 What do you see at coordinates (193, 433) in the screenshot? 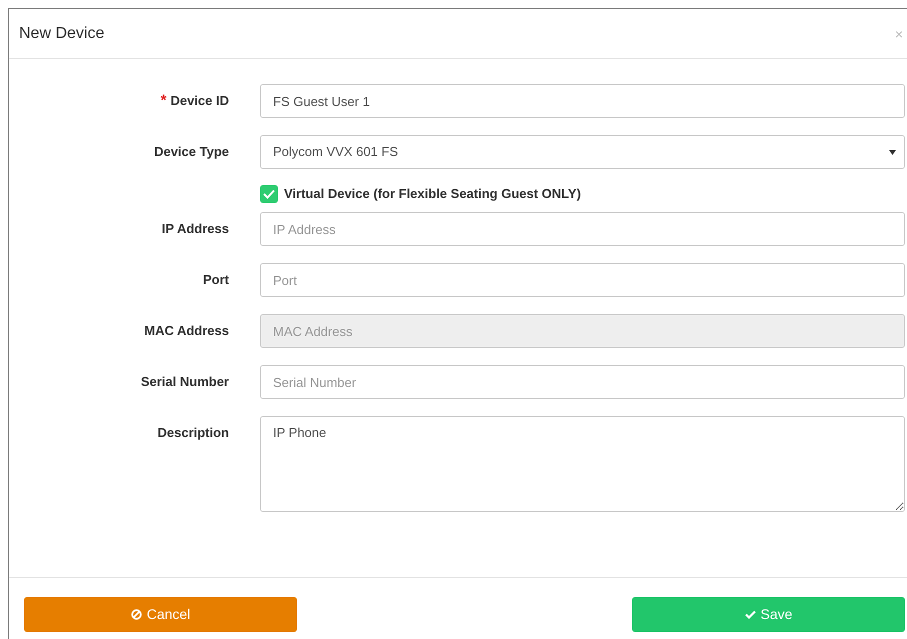
I see `field-label: Description` at bounding box center [193, 433].